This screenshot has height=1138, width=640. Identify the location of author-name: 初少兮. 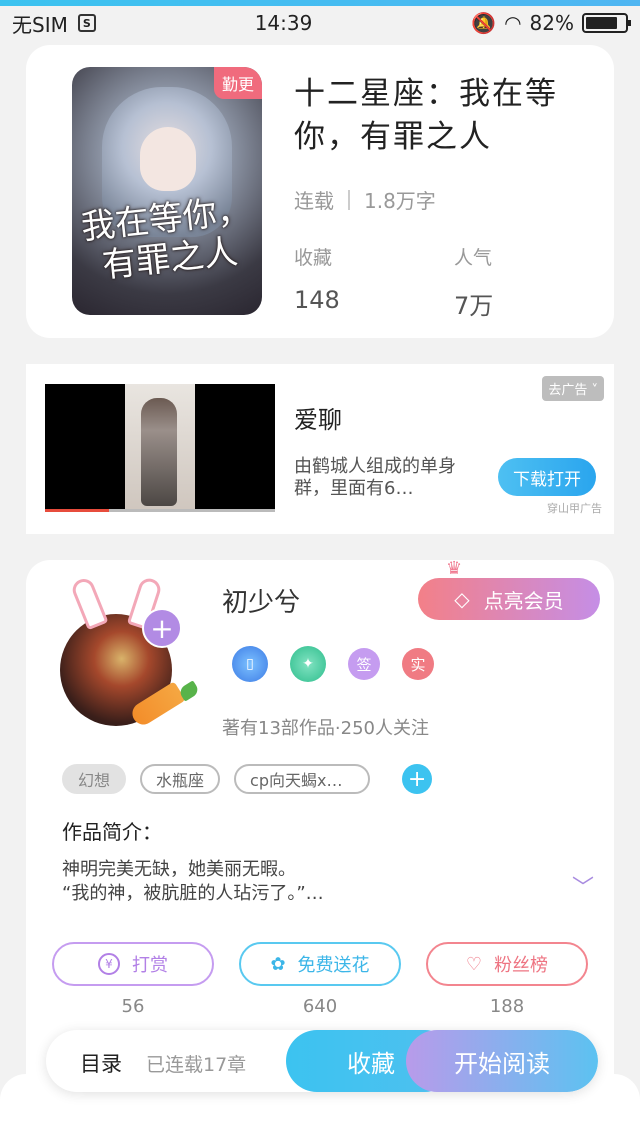
(261, 600).